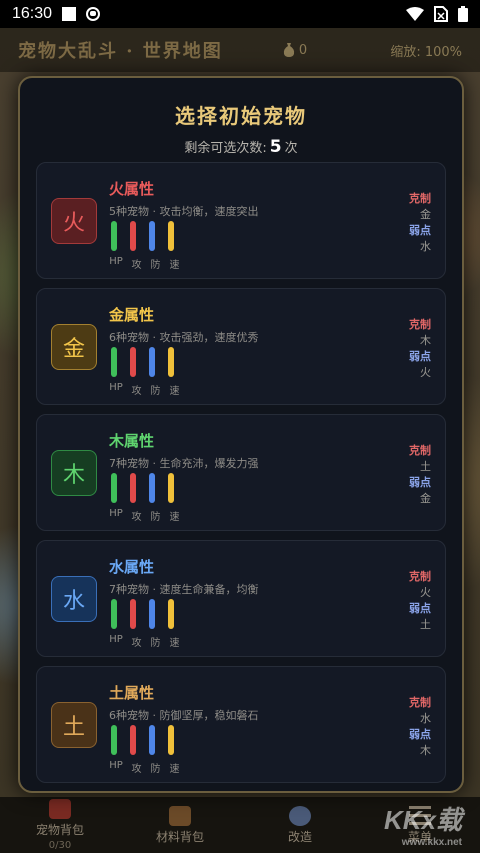  I want to click on remaining-unit: 次, so click(291, 148).